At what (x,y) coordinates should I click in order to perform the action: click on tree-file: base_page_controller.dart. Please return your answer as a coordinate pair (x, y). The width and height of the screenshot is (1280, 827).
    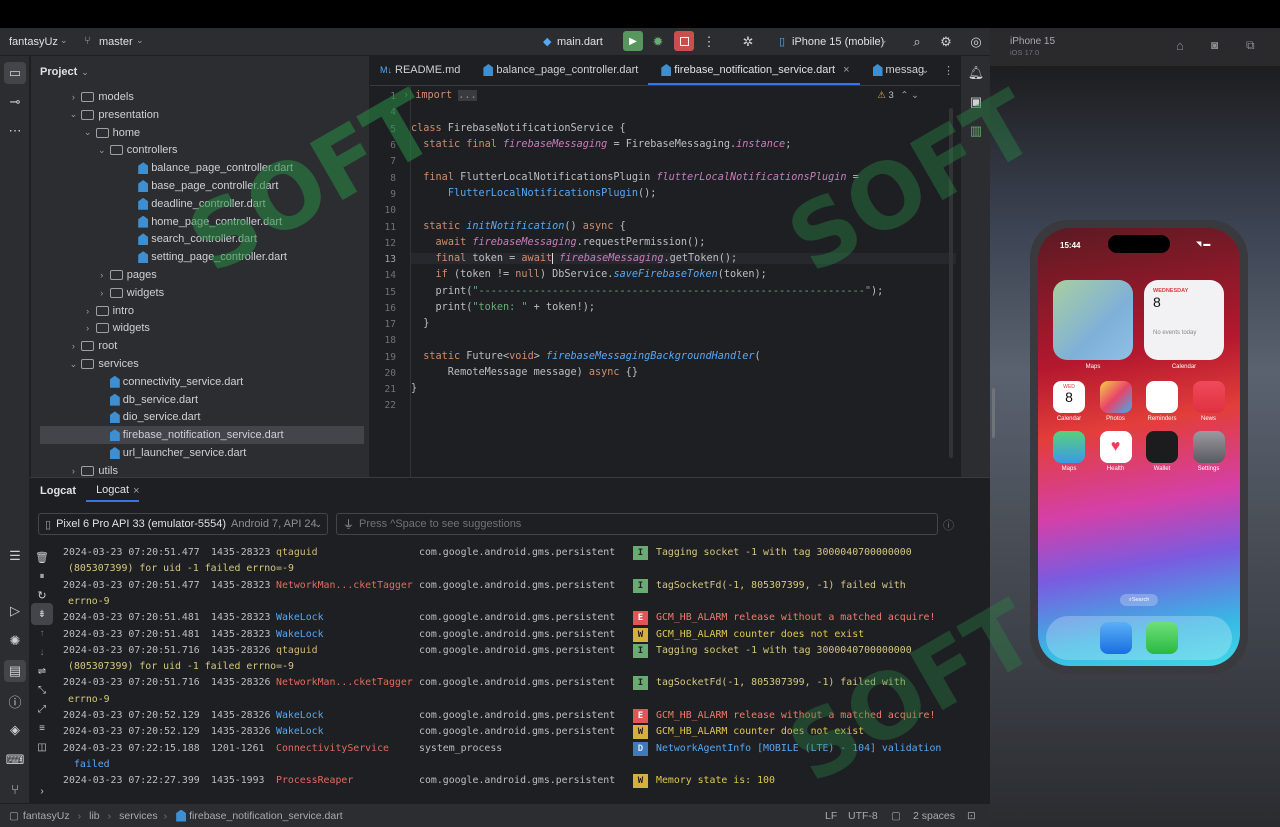
    Looking at the image, I should click on (154, 186).